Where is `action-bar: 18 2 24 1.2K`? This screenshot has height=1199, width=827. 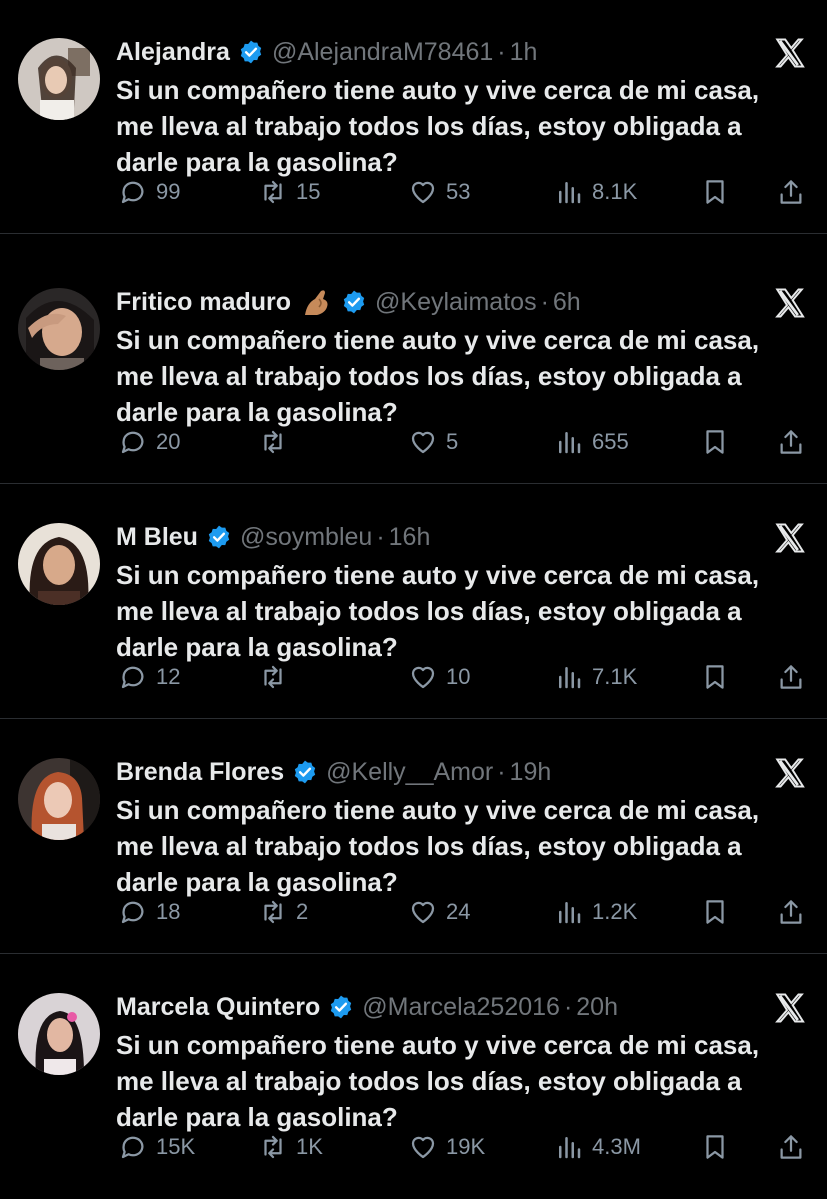
action-bar: 18 2 24 1.2K is located at coordinates (413, 912).